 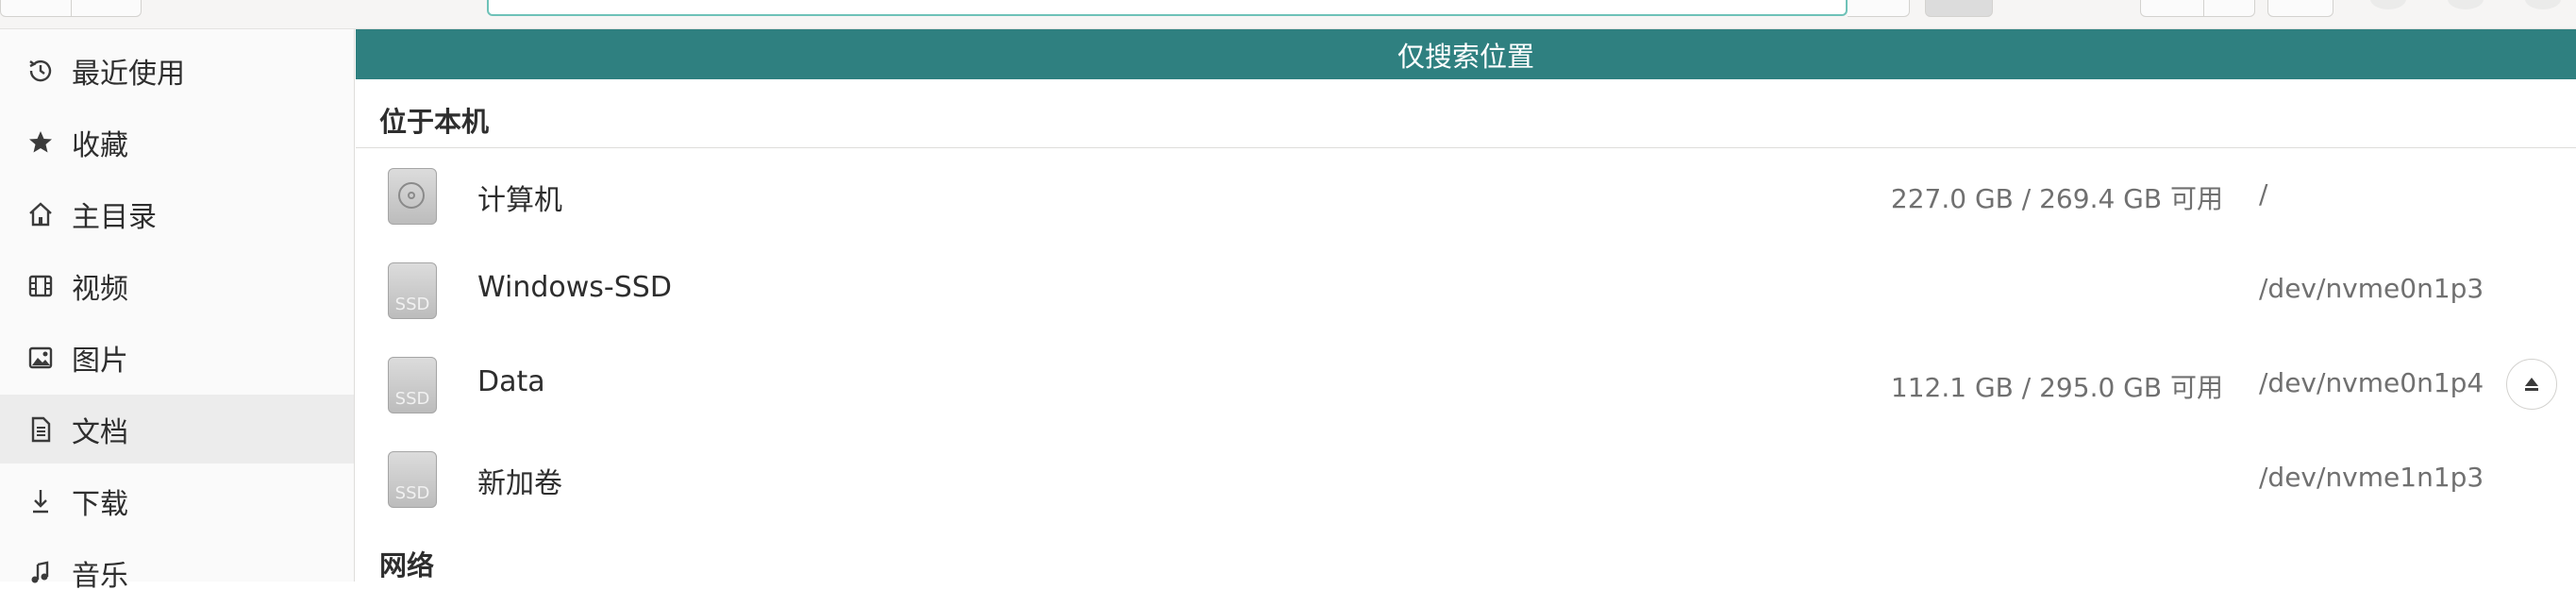 What do you see at coordinates (128, 74) in the screenshot?
I see `sidebar-item-label: 最近使用` at bounding box center [128, 74].